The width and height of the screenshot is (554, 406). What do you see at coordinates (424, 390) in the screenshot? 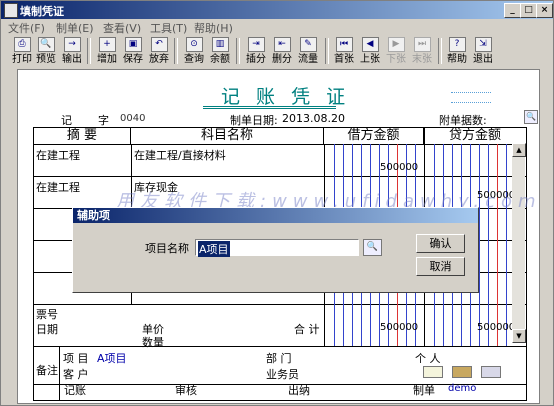
I see `maker-label: 制单` at bounding box center [424, 390].